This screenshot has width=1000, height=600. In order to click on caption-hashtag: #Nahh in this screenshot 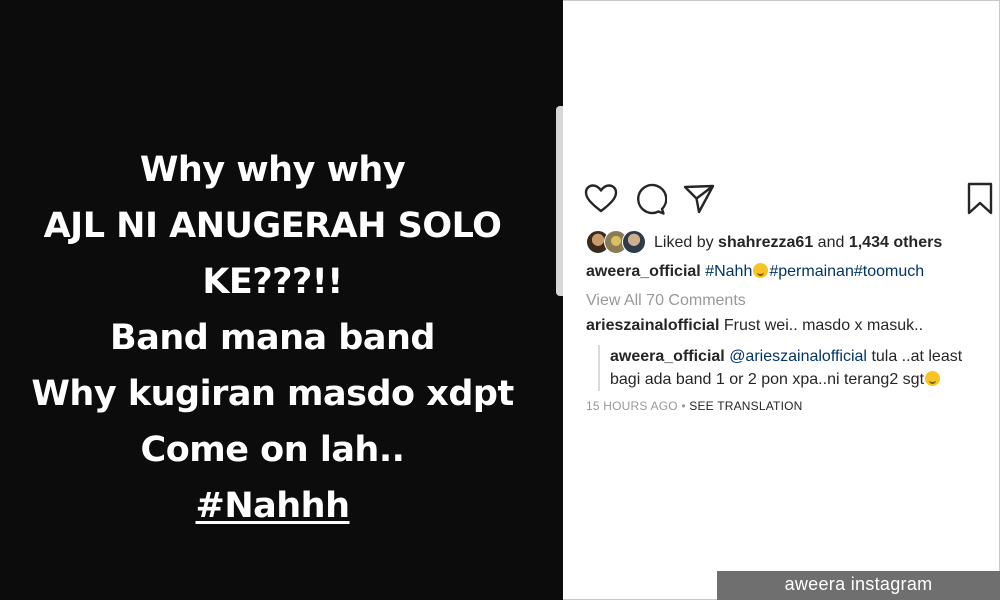, I will do `click(728, 271)`.